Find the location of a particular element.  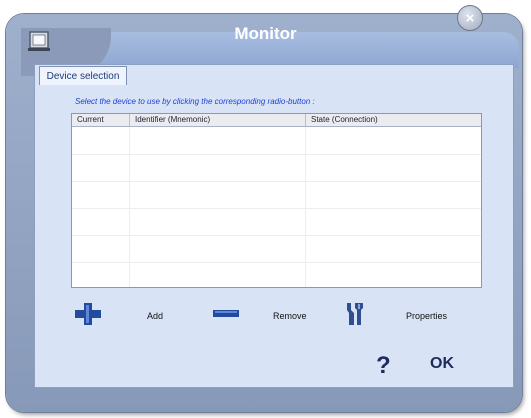

ok-button: OK is located at coordinates (442, 364).